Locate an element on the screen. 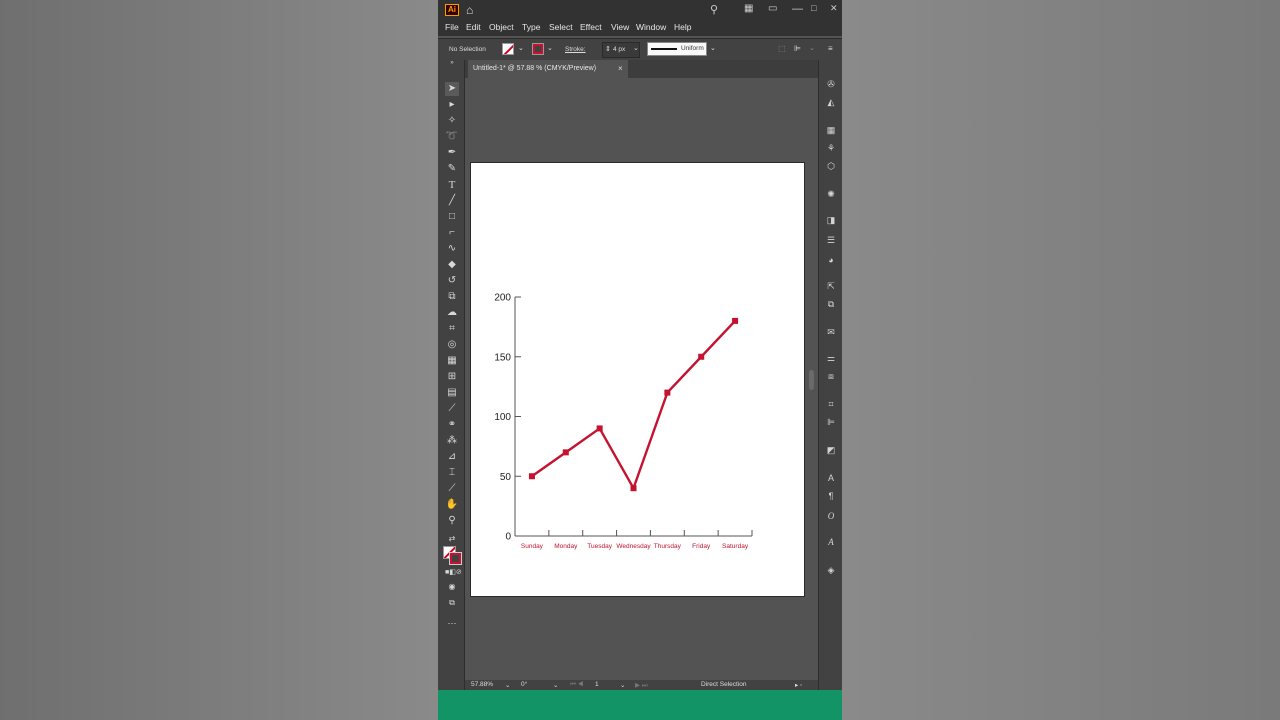  rotation-value: 0° is located at coordinates (524, 684).